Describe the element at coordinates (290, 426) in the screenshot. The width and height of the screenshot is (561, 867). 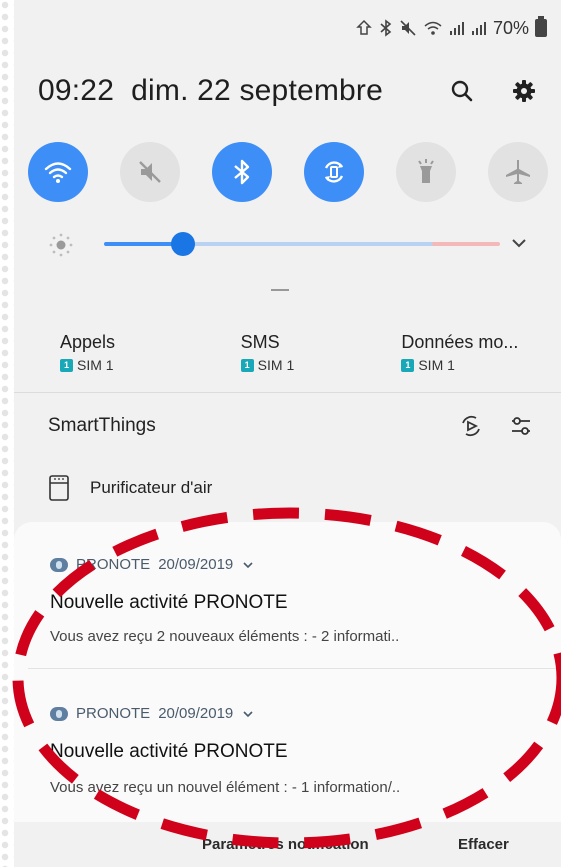
I see `smartthings-header: SmartThings` at that location.